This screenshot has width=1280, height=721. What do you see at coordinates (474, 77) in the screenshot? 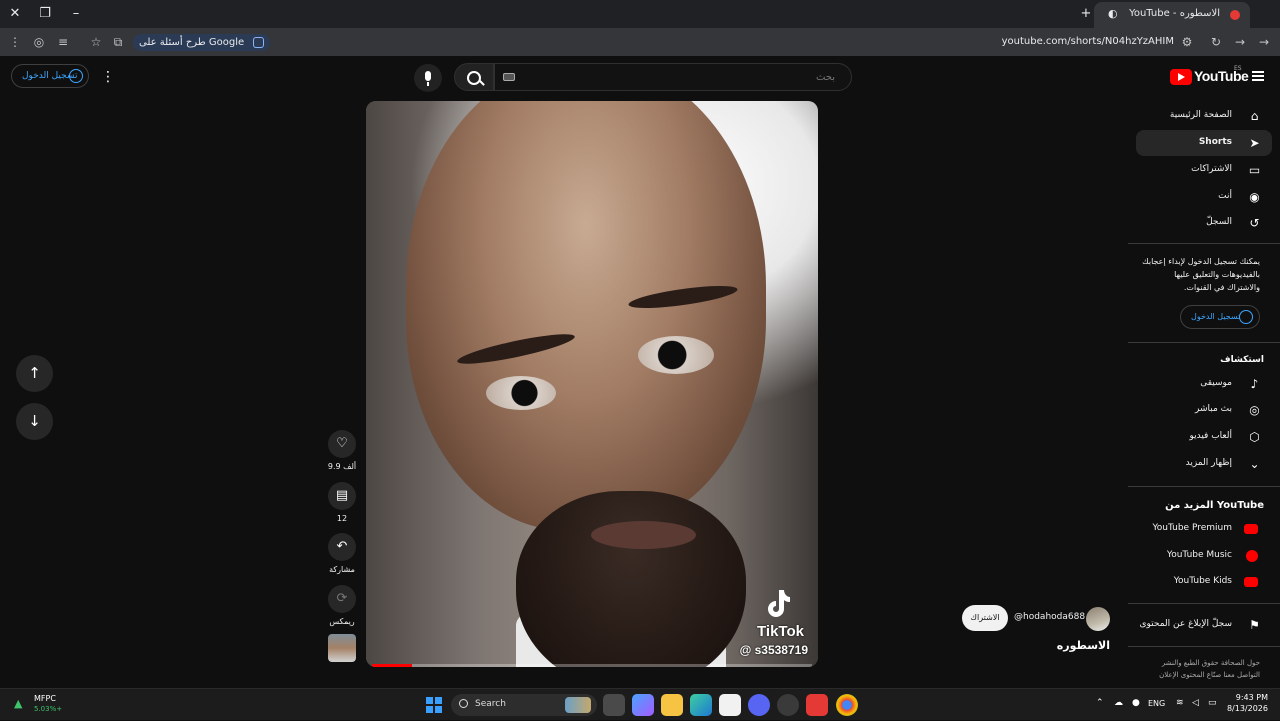
I see `search-button` at bounding box center [474, 77].